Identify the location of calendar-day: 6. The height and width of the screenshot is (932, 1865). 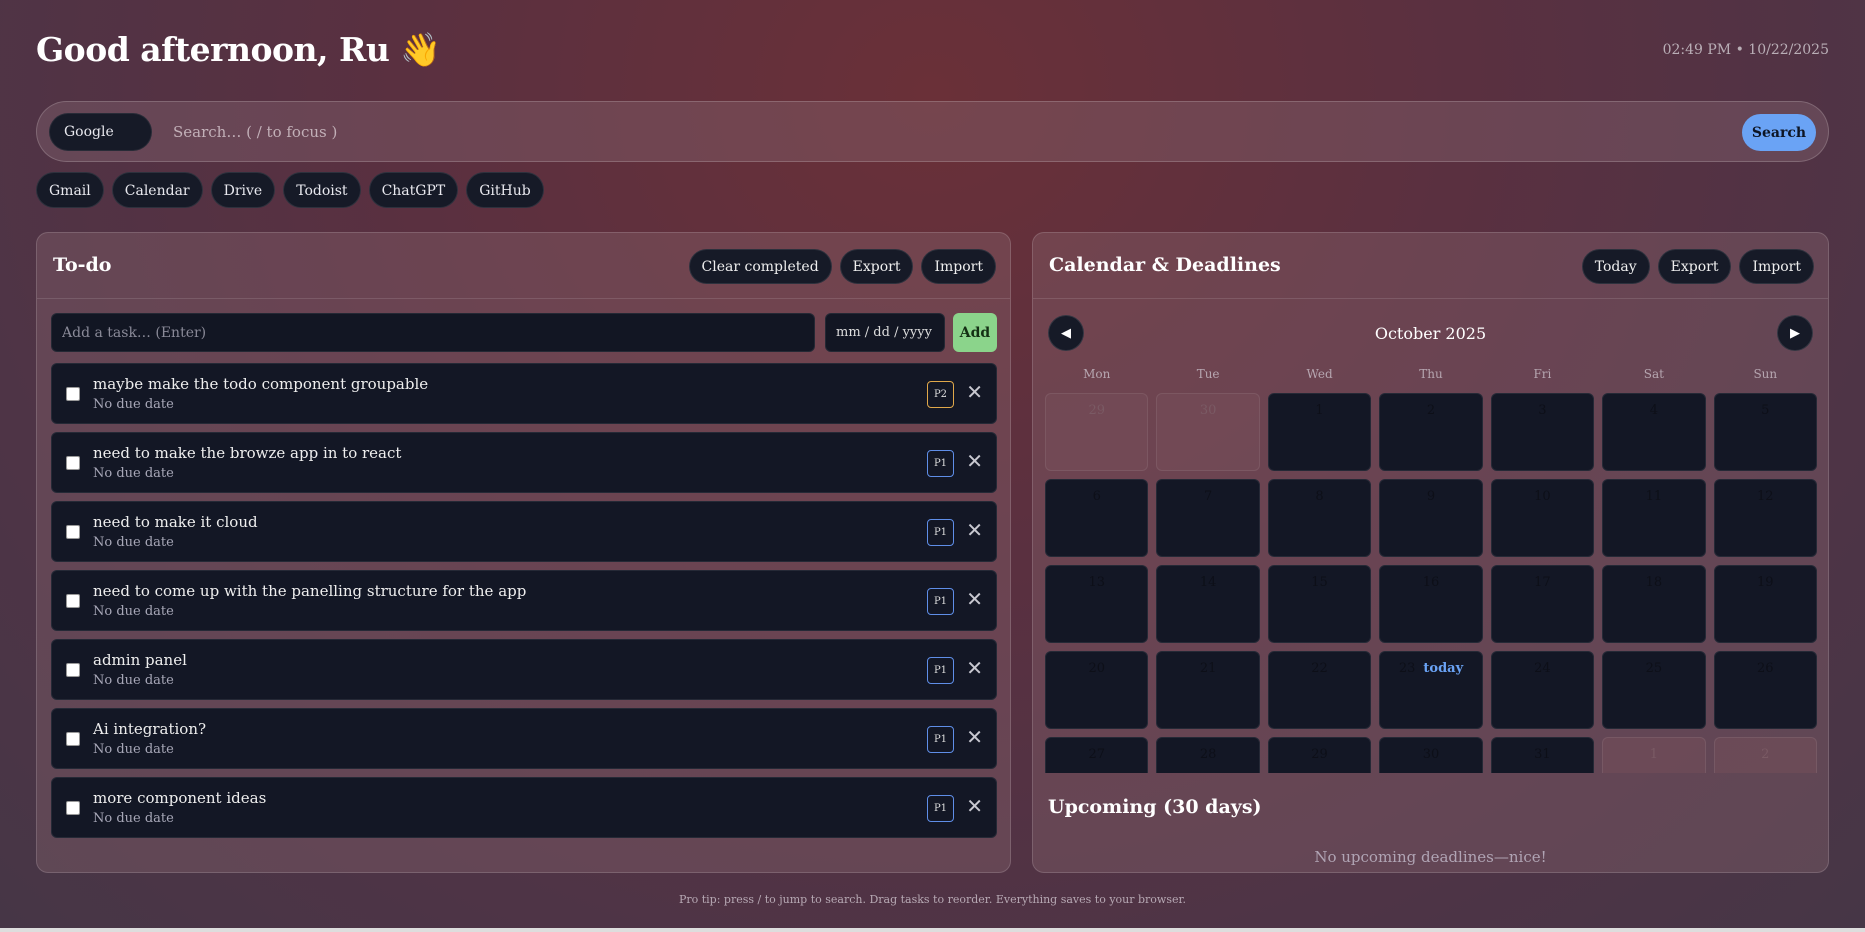
(1097, 518).